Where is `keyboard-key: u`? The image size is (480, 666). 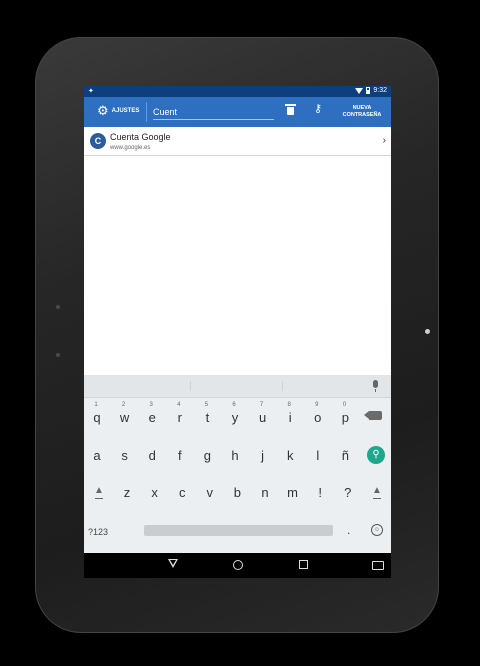 keyboard-key: u is located at coordinates (263, 417).